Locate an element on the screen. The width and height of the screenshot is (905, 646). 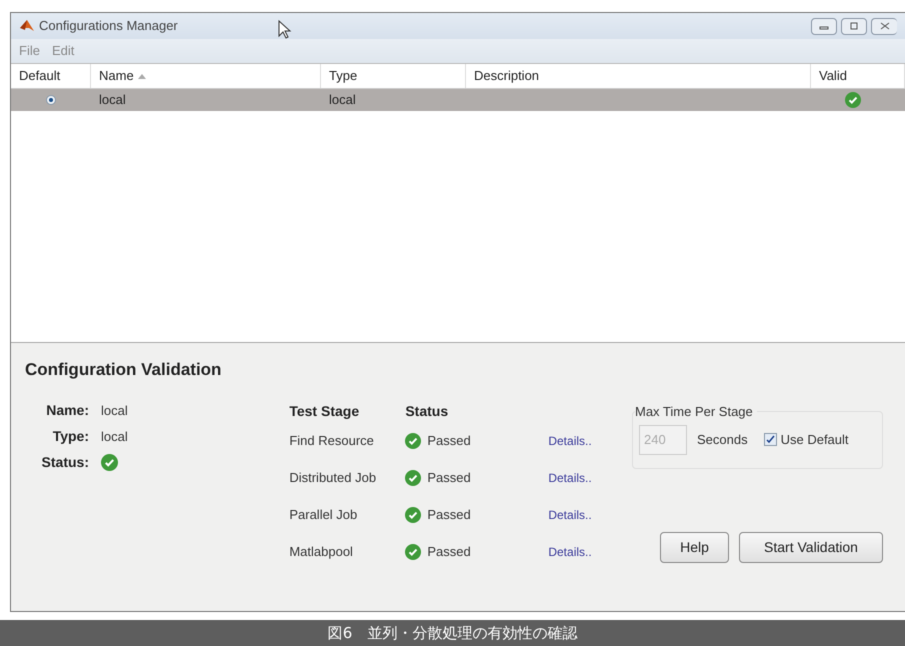
app-logo-icon is located at coordinates (27, 26).